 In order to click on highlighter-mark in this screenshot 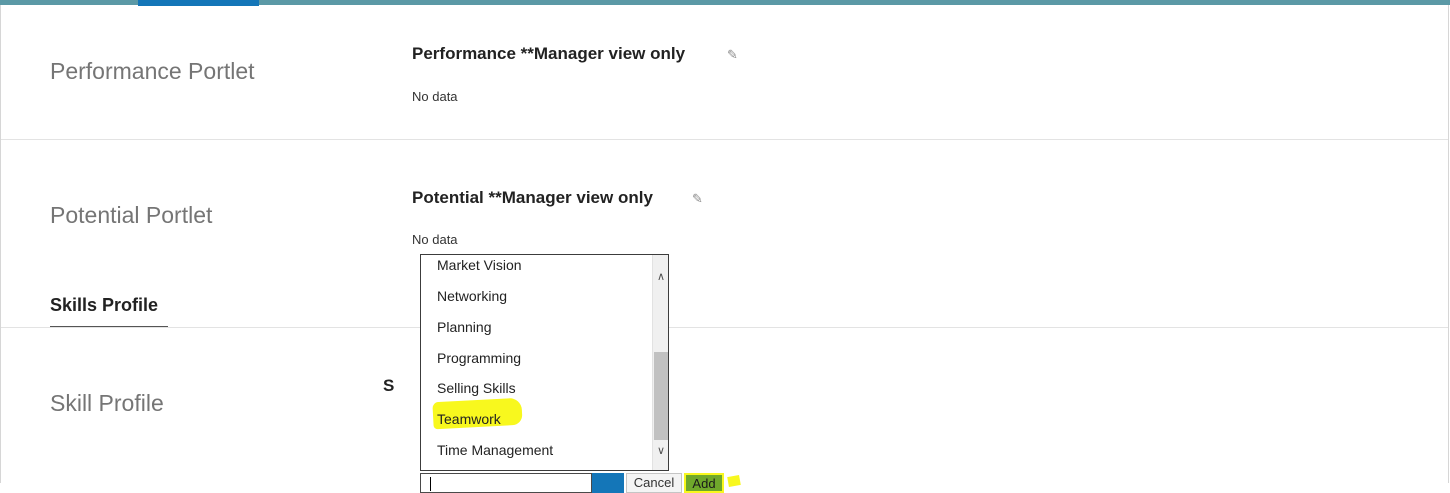, I will do `click(734, 481)`.